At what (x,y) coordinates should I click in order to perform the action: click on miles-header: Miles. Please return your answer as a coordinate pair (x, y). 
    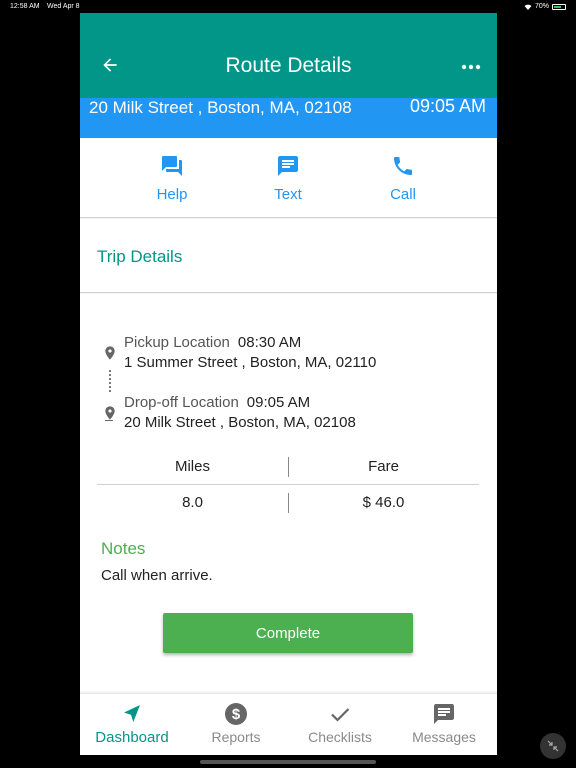
    Looking at the image, I should click on (192, 466).